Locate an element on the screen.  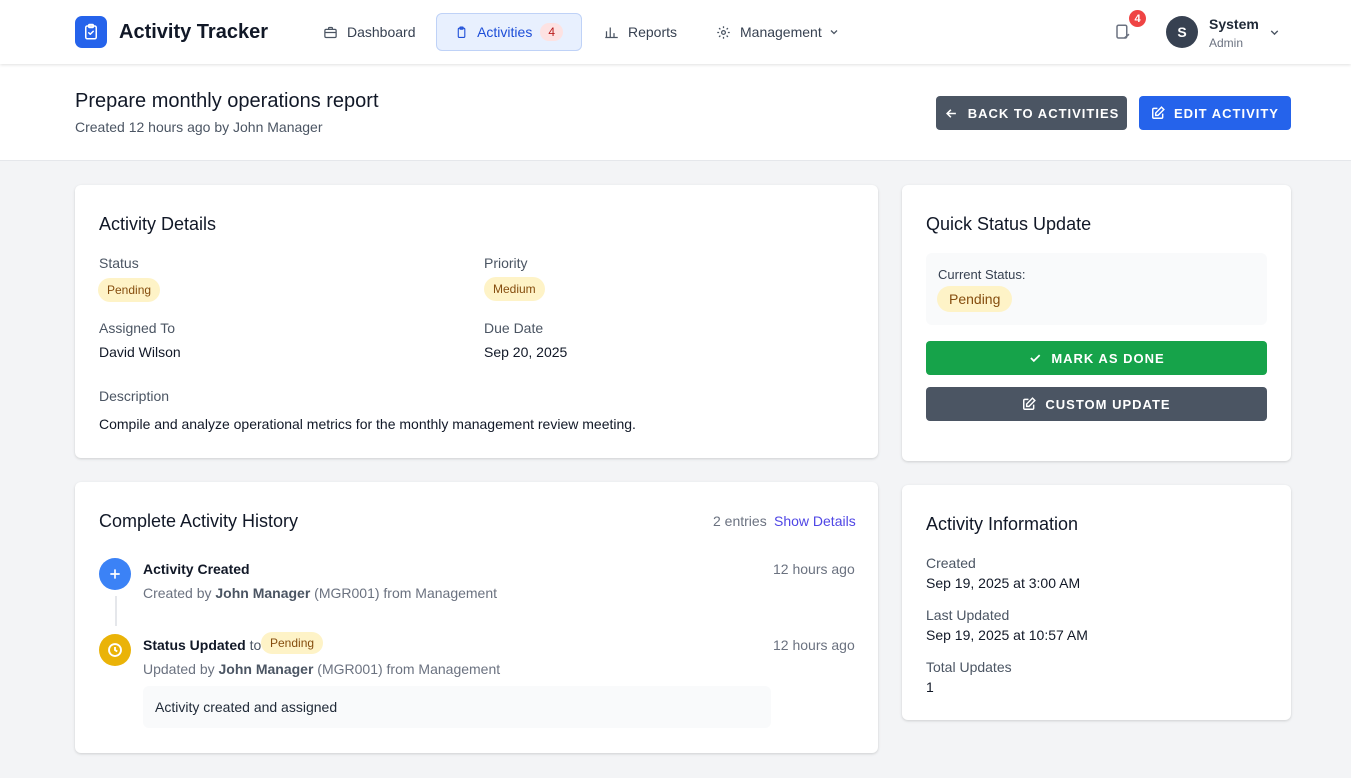
assigned-to-value: David Wilson is located at coordinates (140, 352).